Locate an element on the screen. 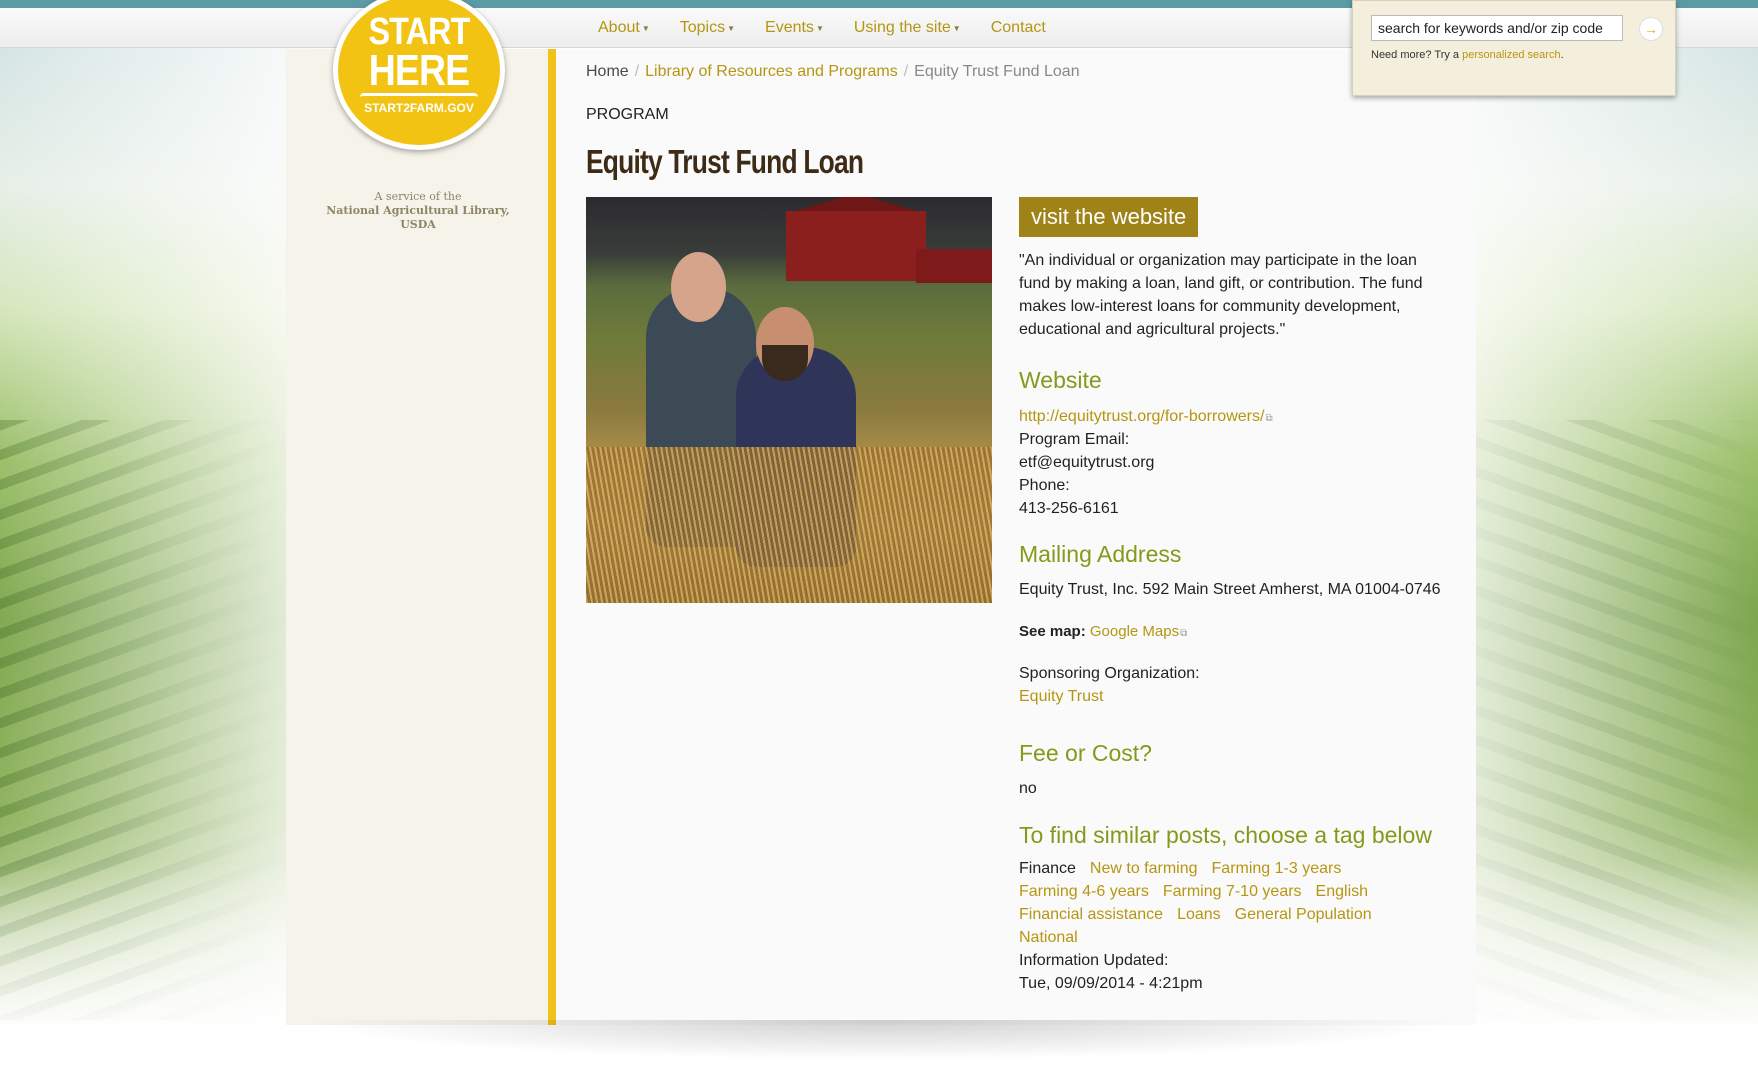  website-heading: Website is located at coordinates (1060, 380).